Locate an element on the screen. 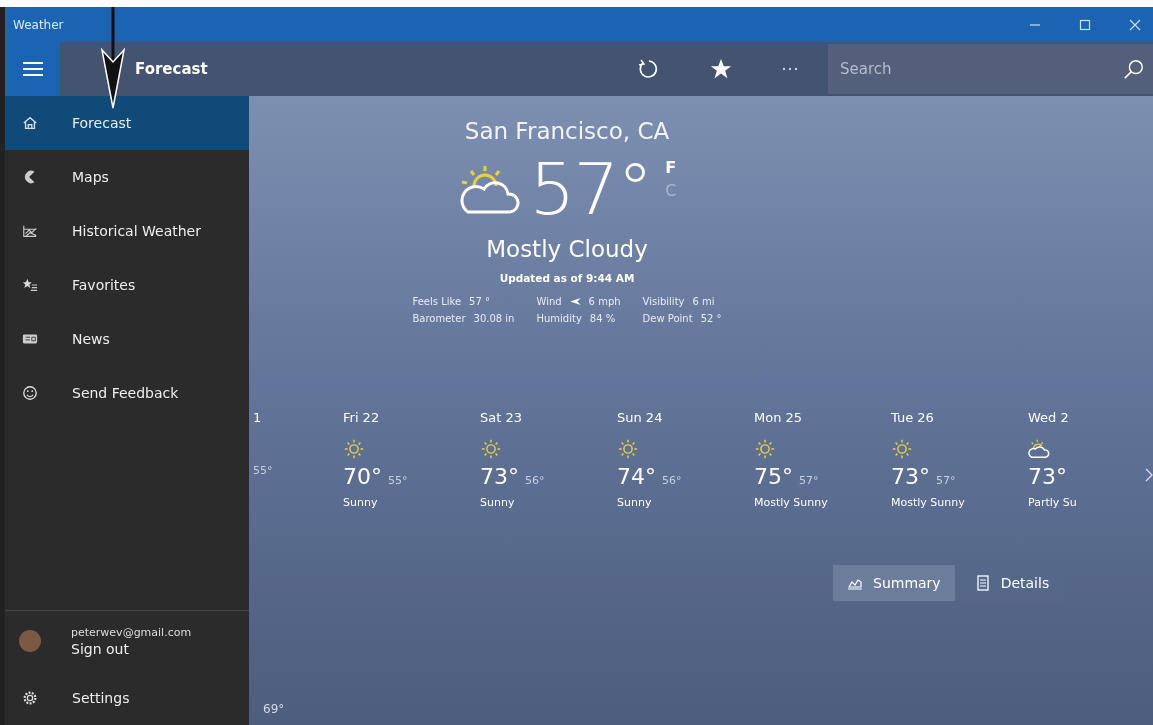 Image resolution: width=1153 pixels, height=725 pixels. sidebar-item: Maps is located at coordinates (127, 177).